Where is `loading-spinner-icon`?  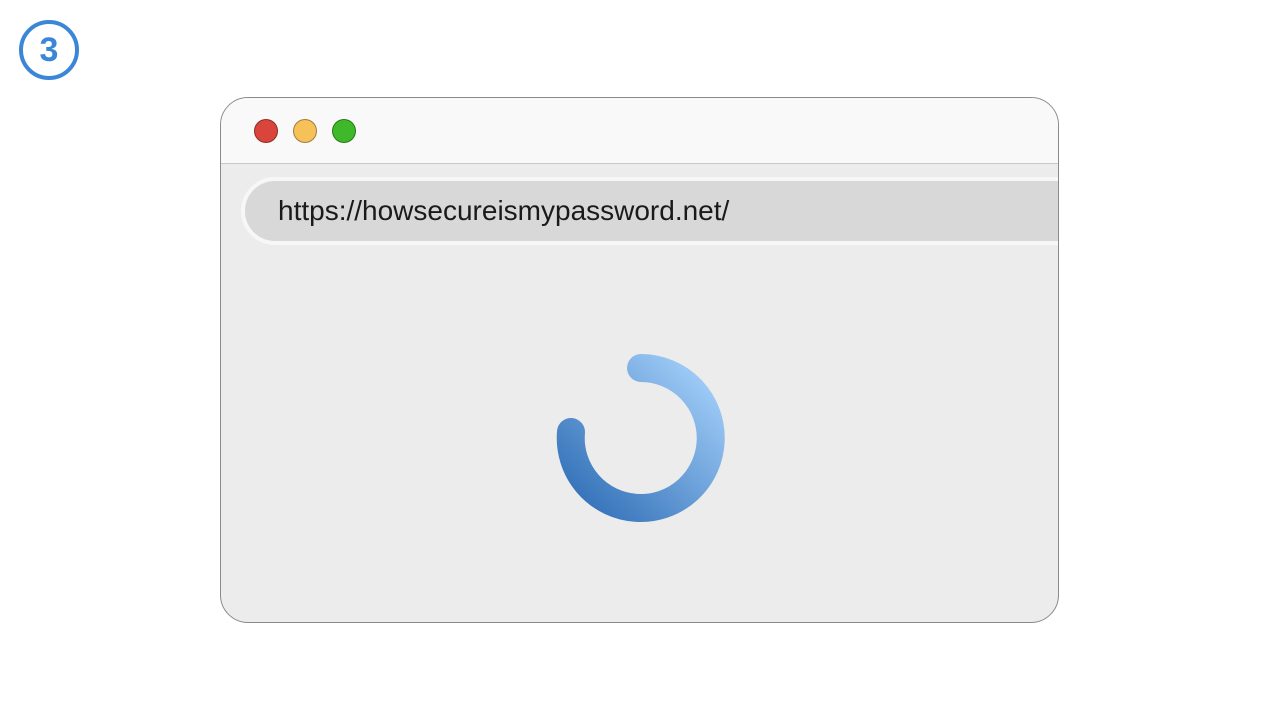 loading-spinner-icon is located at coordinates (640, 438).